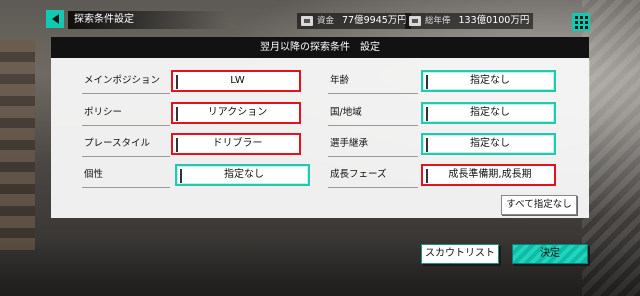  What do you see at coordinates (326, 21) in the screenshot?
I see `funds-label: 資金` at bounding box center [326, 21].